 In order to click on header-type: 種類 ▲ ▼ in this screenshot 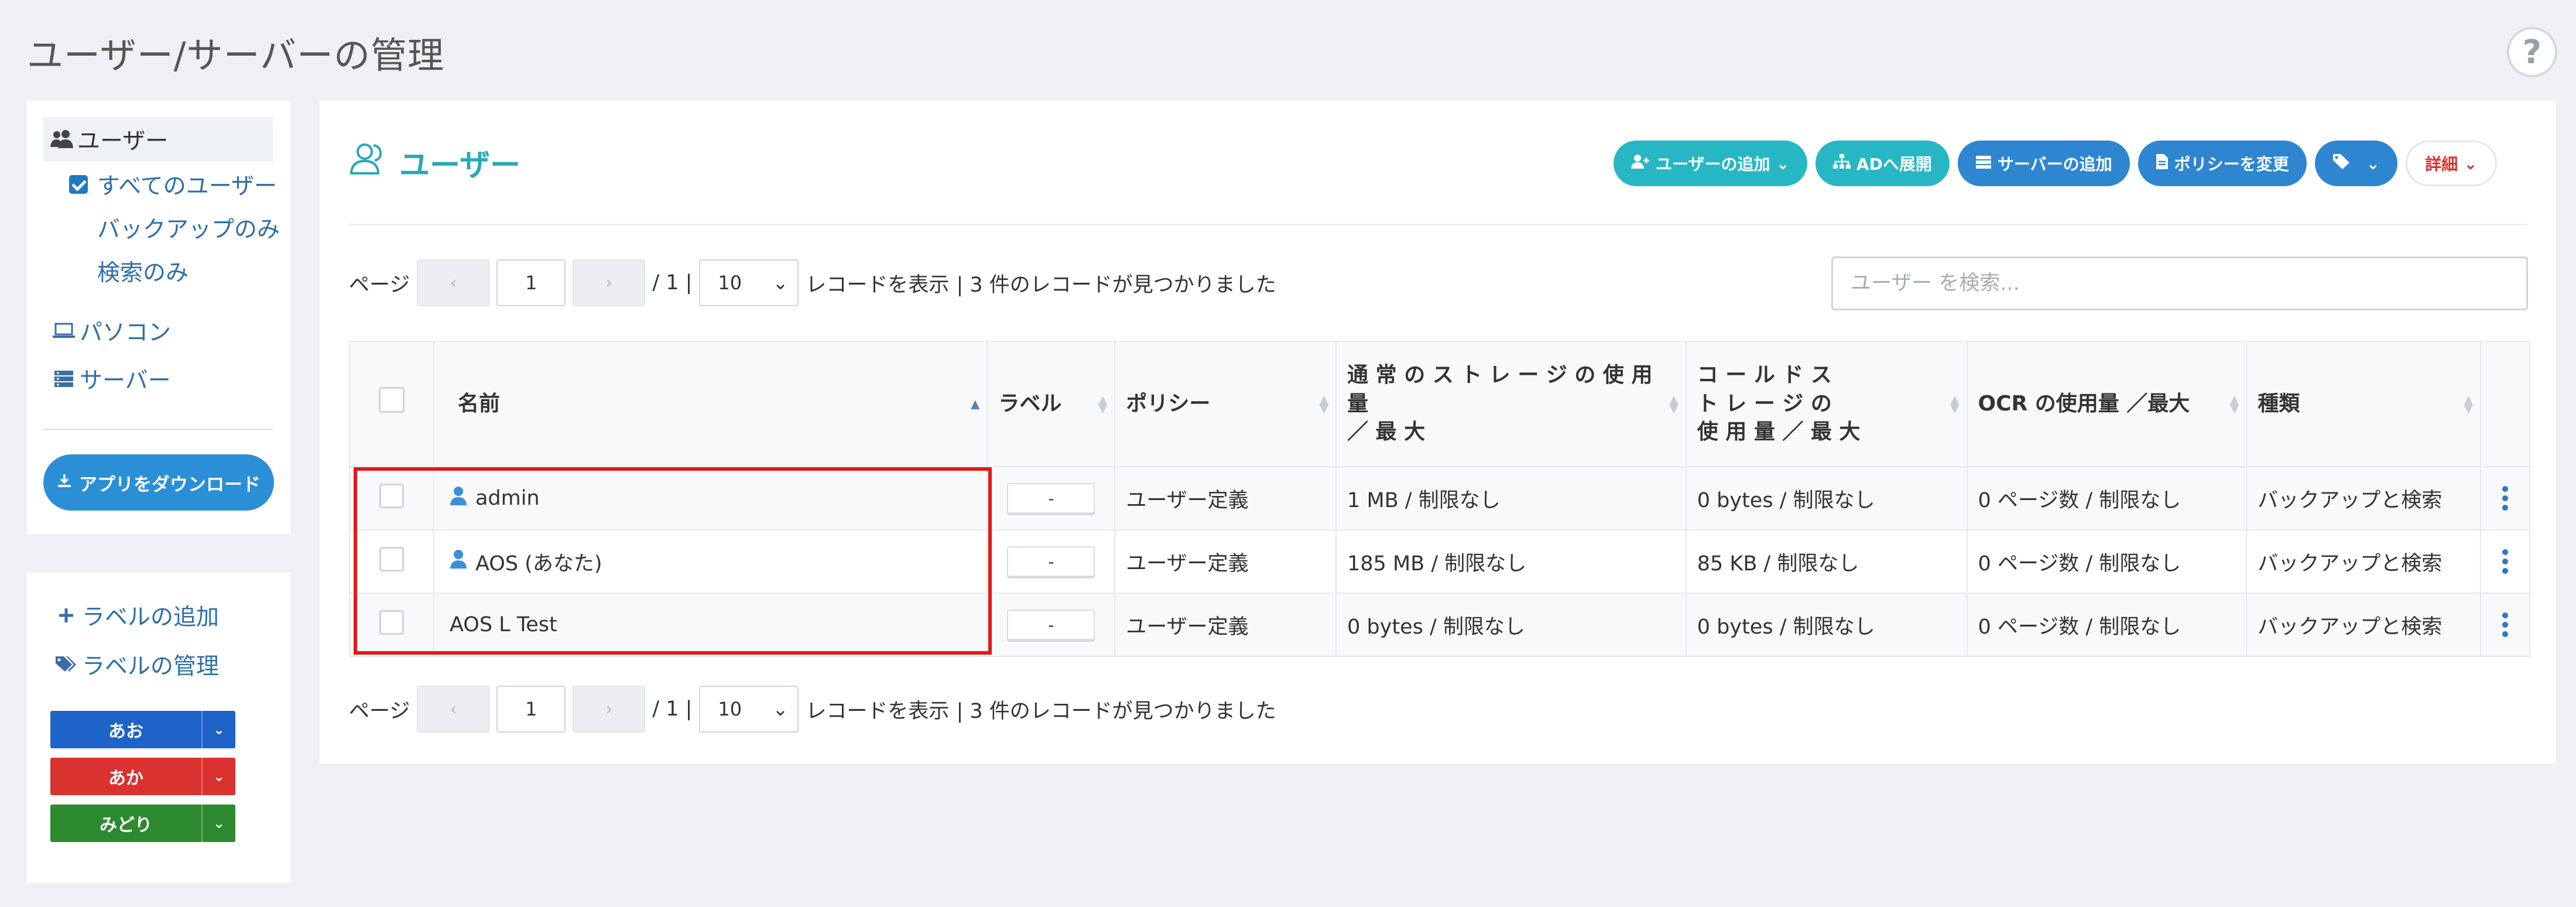, I will do `click(2363, 404)`.